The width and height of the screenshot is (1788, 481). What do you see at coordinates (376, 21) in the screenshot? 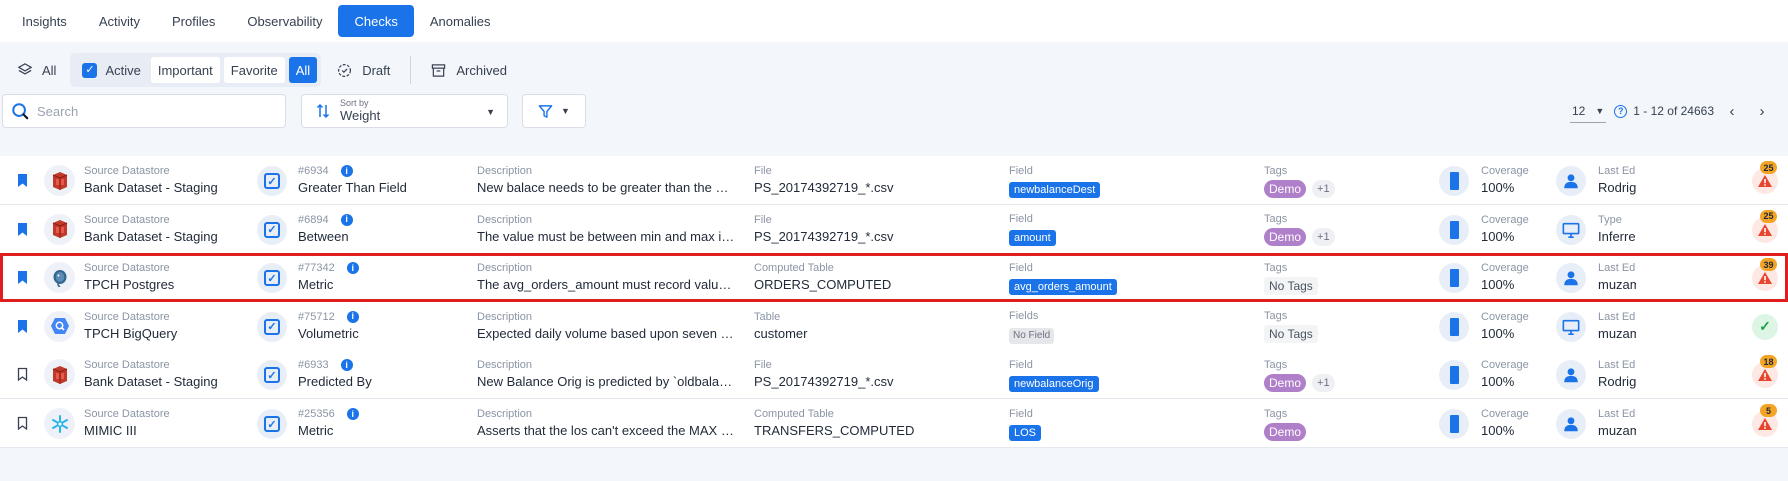
I see `tab-checks: Checks` at bounding box center [376, 21].